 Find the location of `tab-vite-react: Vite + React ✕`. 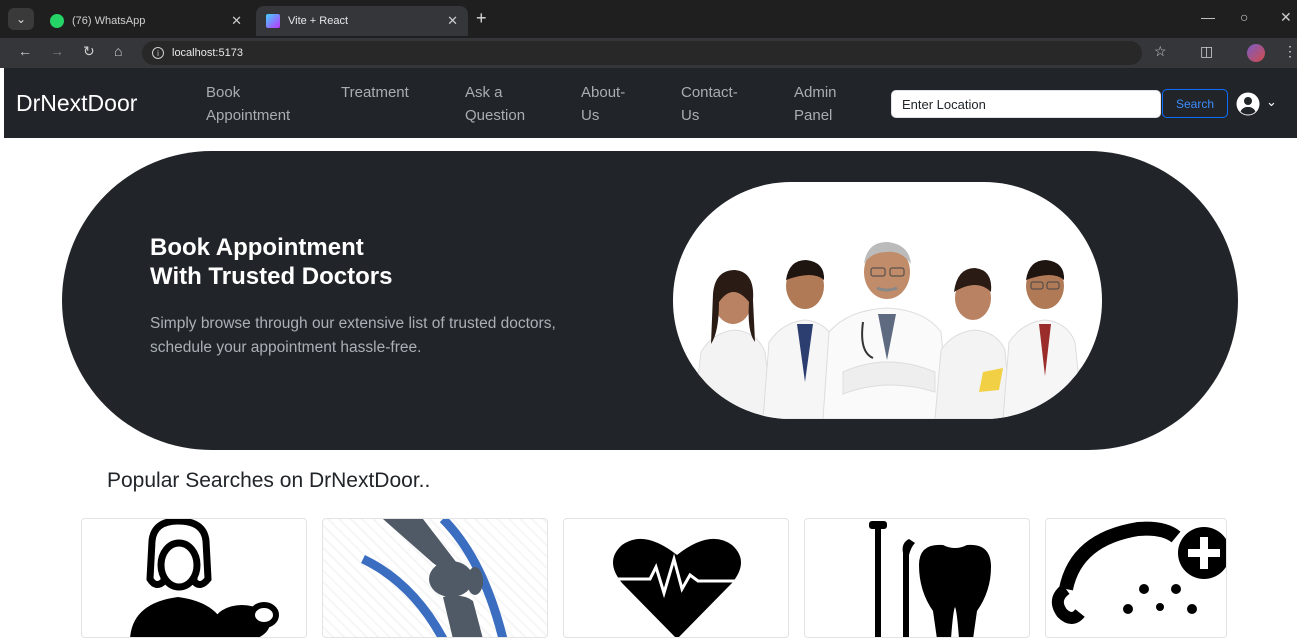

tab-vite-react: Vite + React ✕ is located at coordinates (362, 21).